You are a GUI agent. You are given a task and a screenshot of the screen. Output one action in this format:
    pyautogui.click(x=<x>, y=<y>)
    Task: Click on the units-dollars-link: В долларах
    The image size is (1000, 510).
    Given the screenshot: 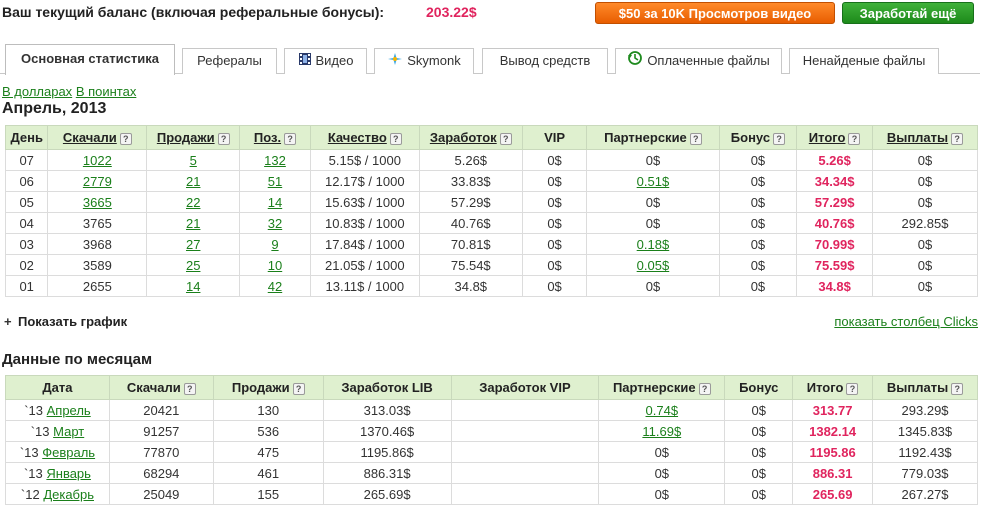 What is the action you would take?
    pyautogui.click(x=37, y=91)
    